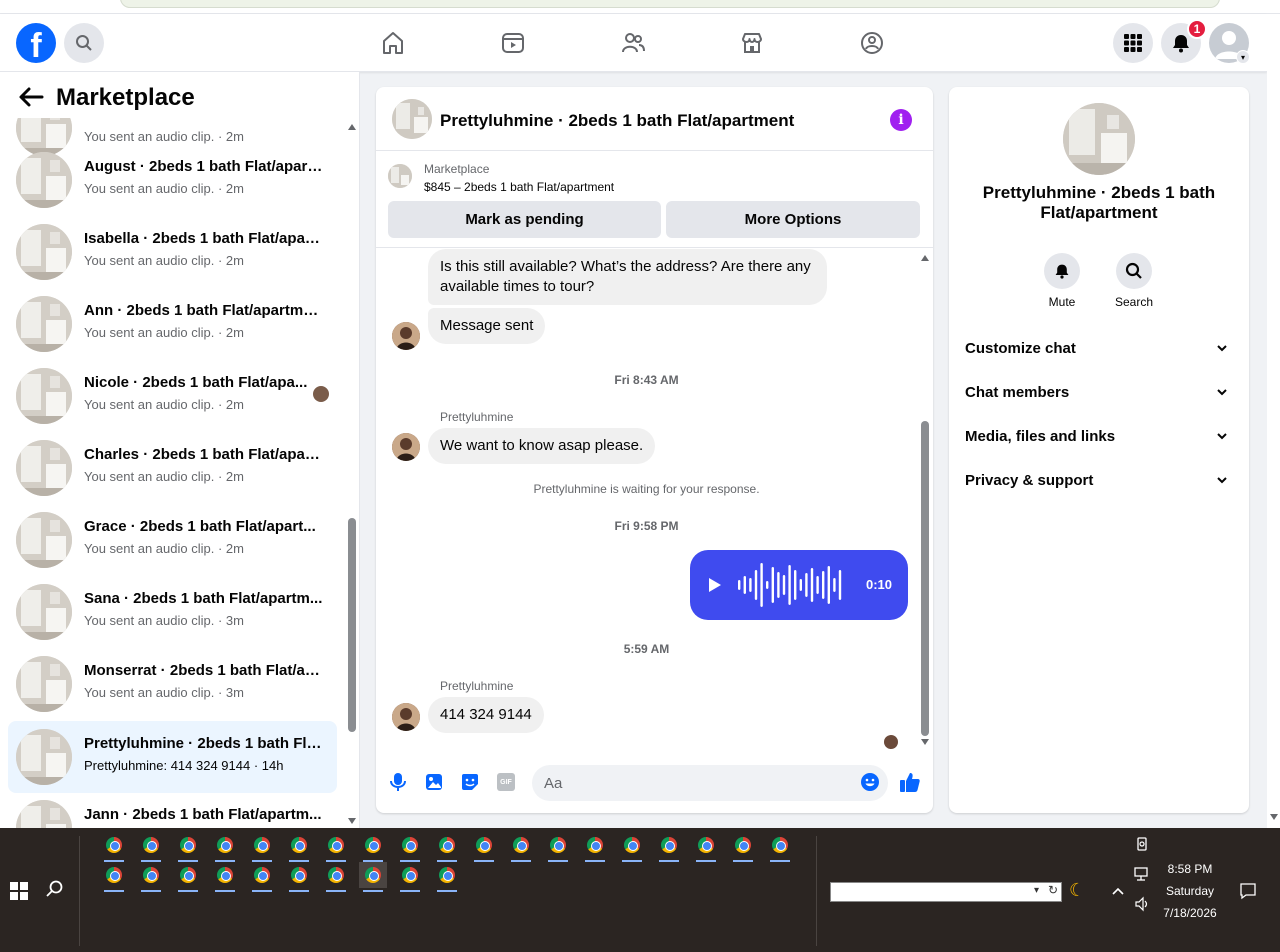 This screenshot has width=1280, height=952. Describe the element at coordinates (506, 782) in the screenshot. I see `gif-icon: GIF` at that location.